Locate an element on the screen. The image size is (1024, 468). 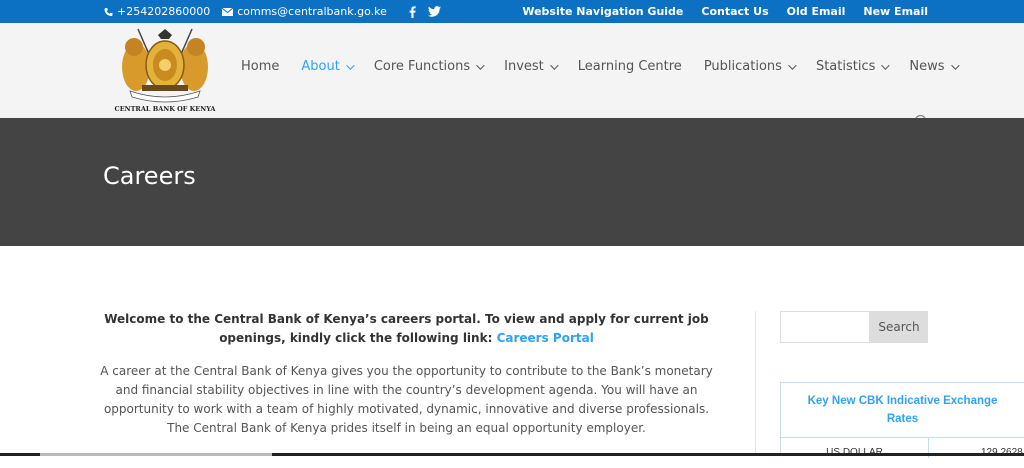
nav-invest-label: Invest is located at coordinates (524, 66).